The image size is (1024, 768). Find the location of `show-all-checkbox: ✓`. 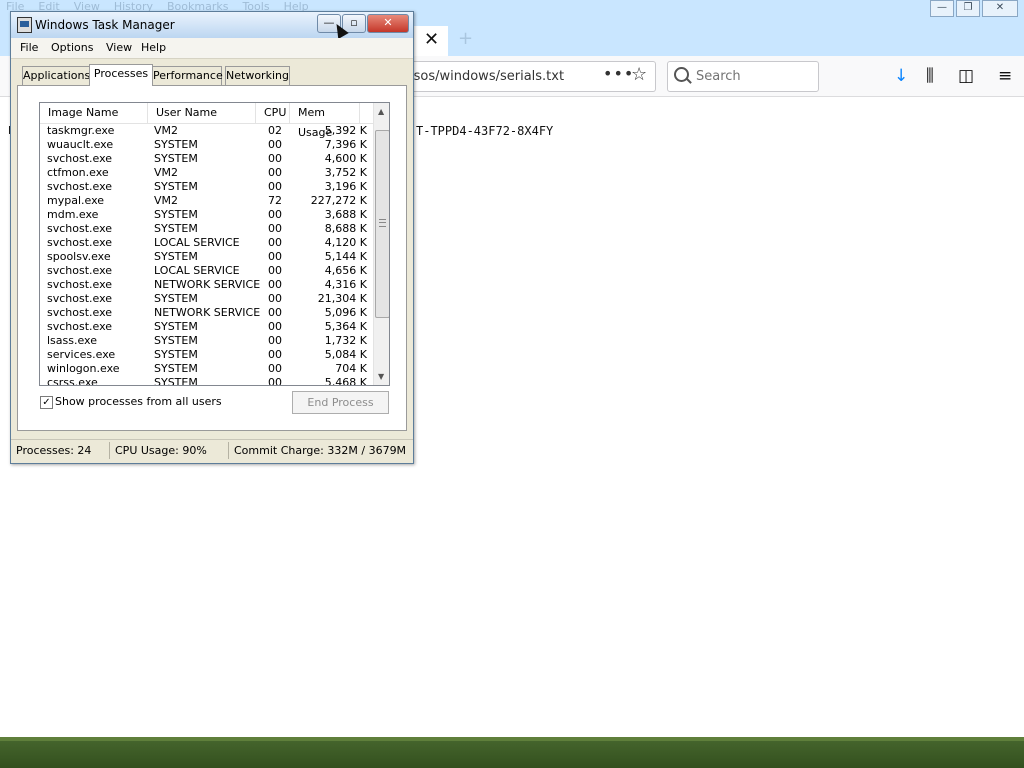

show-all-checkbox: ✓ is located at coordinates (46, 402).